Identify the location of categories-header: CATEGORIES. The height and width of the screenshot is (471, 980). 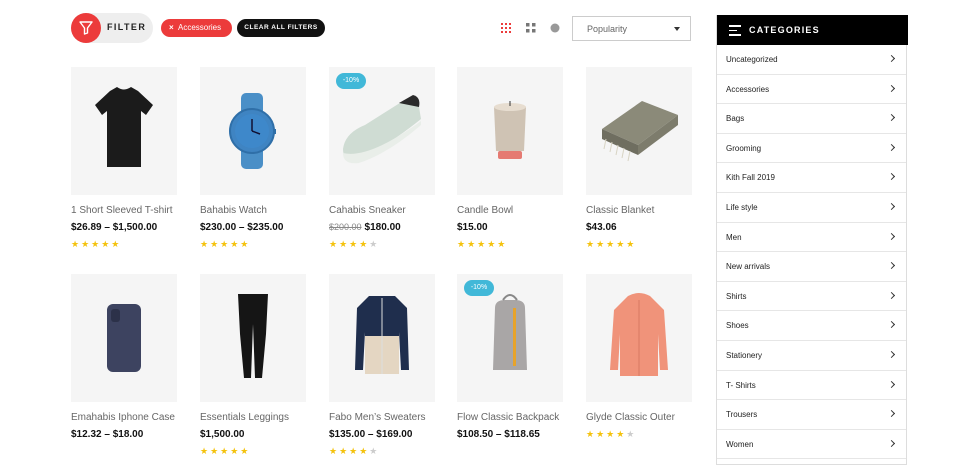
(812, 30).